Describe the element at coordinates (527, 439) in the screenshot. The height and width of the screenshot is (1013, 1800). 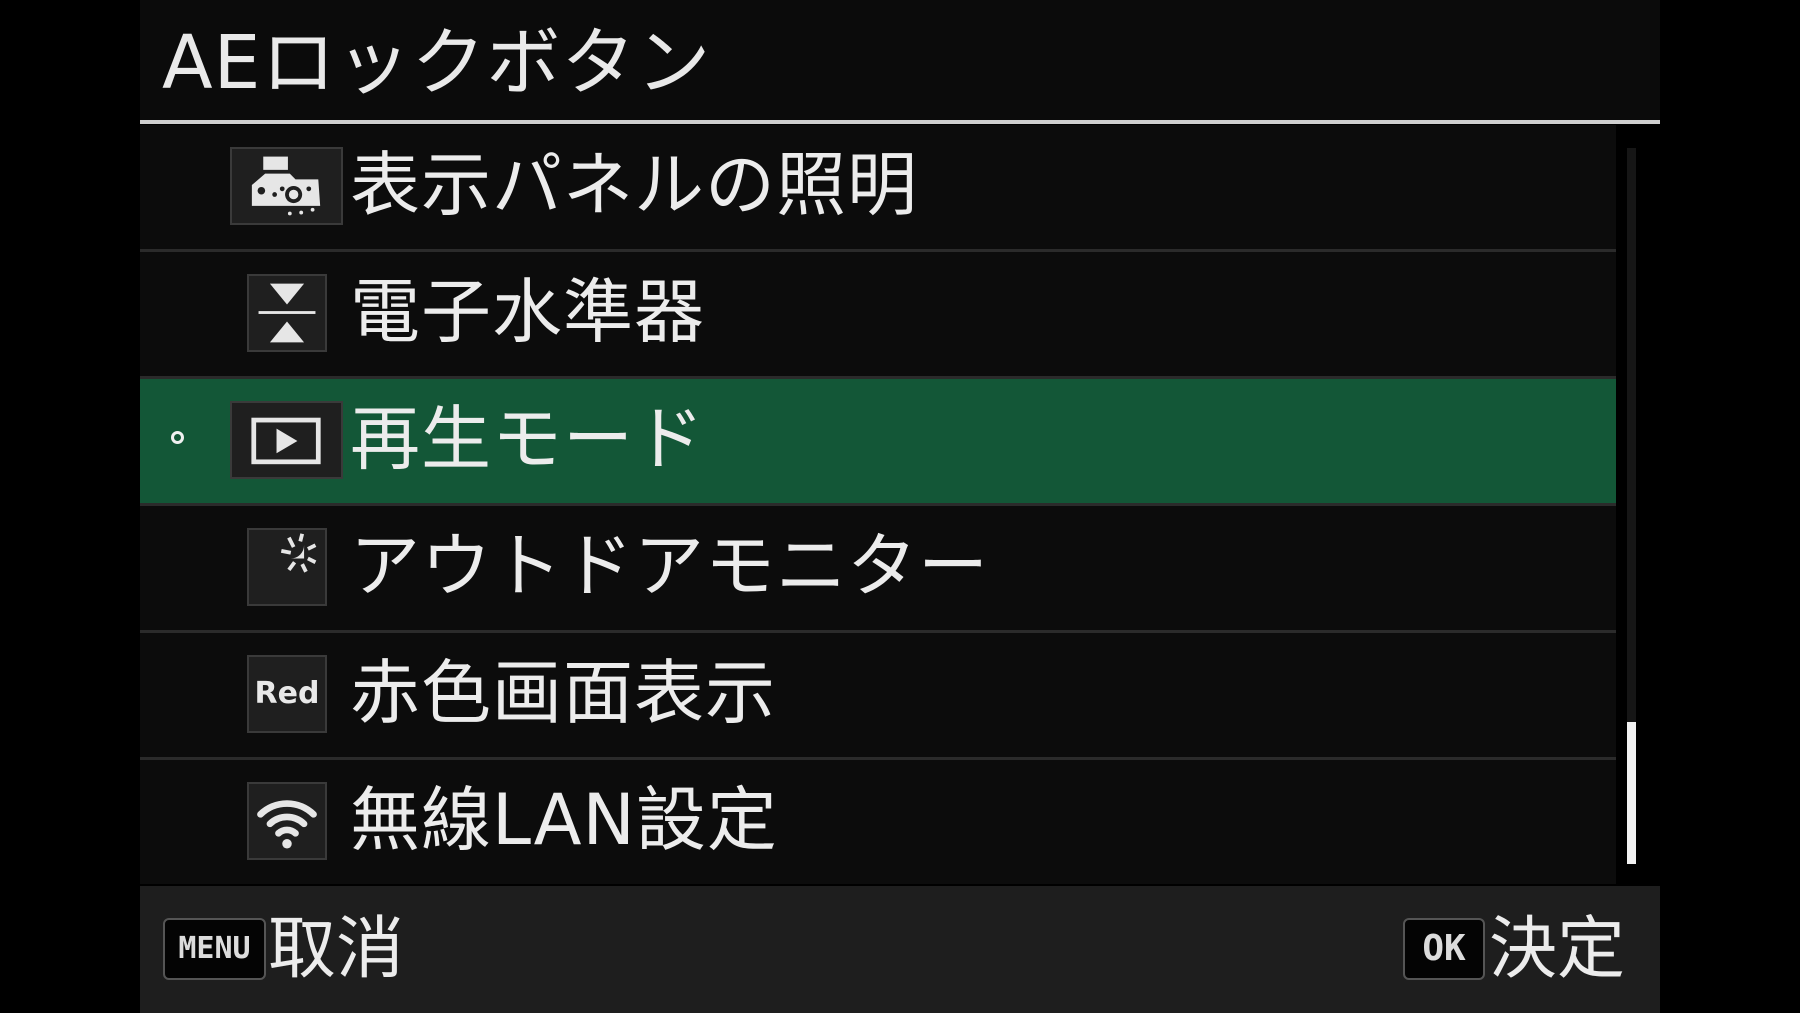
I see `option-label: 再生モード` at that location.